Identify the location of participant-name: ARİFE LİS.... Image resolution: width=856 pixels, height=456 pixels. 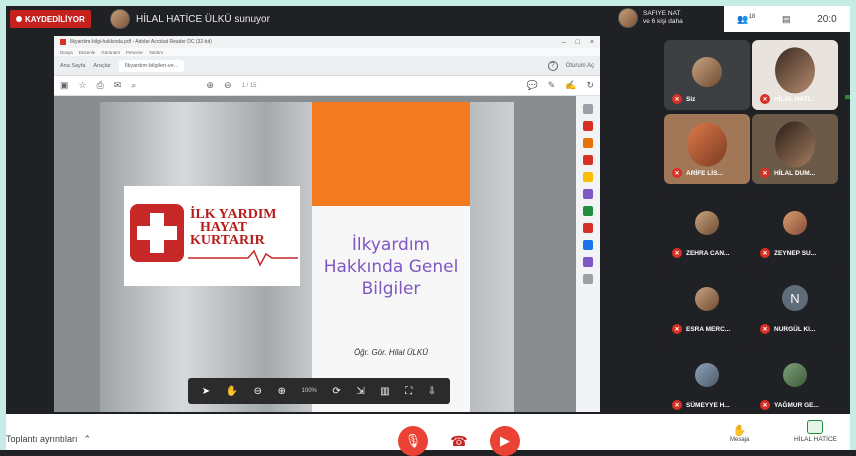
(704, 173).